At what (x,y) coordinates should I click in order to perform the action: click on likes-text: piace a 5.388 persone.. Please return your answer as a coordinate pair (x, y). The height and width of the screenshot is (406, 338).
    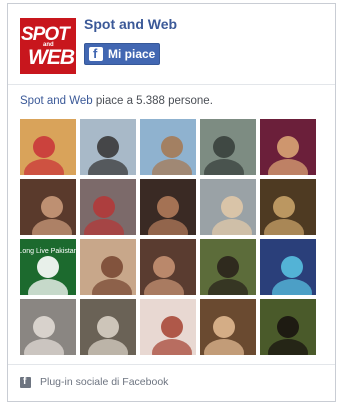
    Looking at the image, I should click on (154, 101).